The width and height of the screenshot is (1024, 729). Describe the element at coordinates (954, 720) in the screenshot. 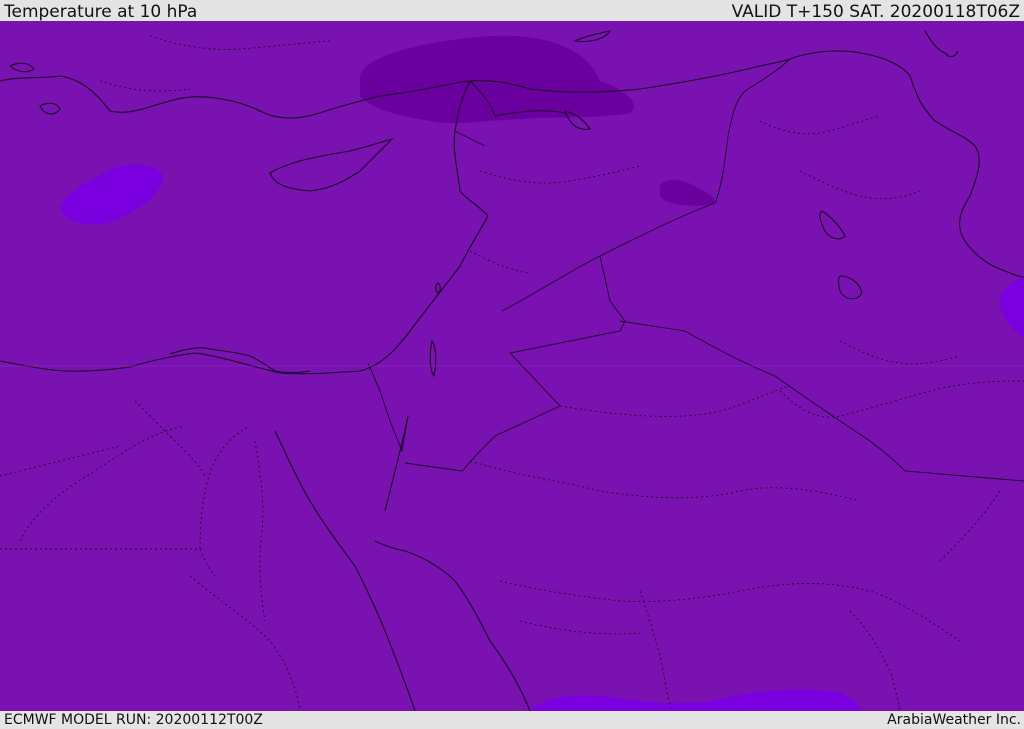

I see `brand-label: ArabiaWeather Inc.` at that location.